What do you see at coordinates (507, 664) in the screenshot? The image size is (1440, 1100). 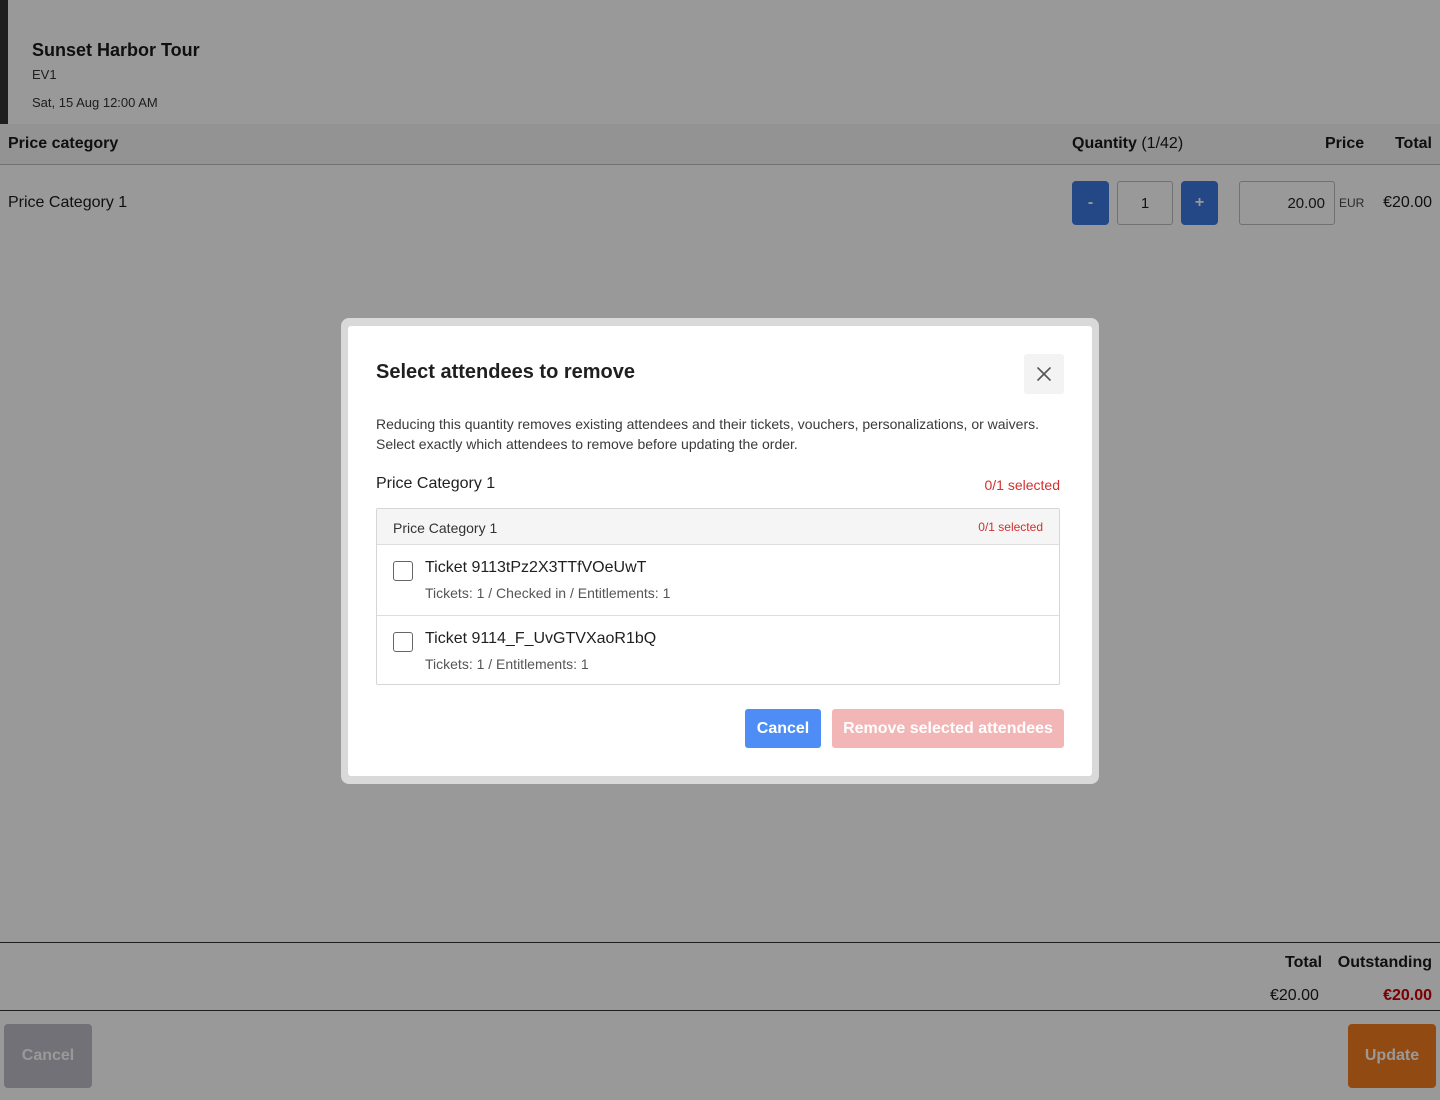 I see `attendee-meta: Tickets: 1 / Entitlements: 1` at bounding box center [507, 664].